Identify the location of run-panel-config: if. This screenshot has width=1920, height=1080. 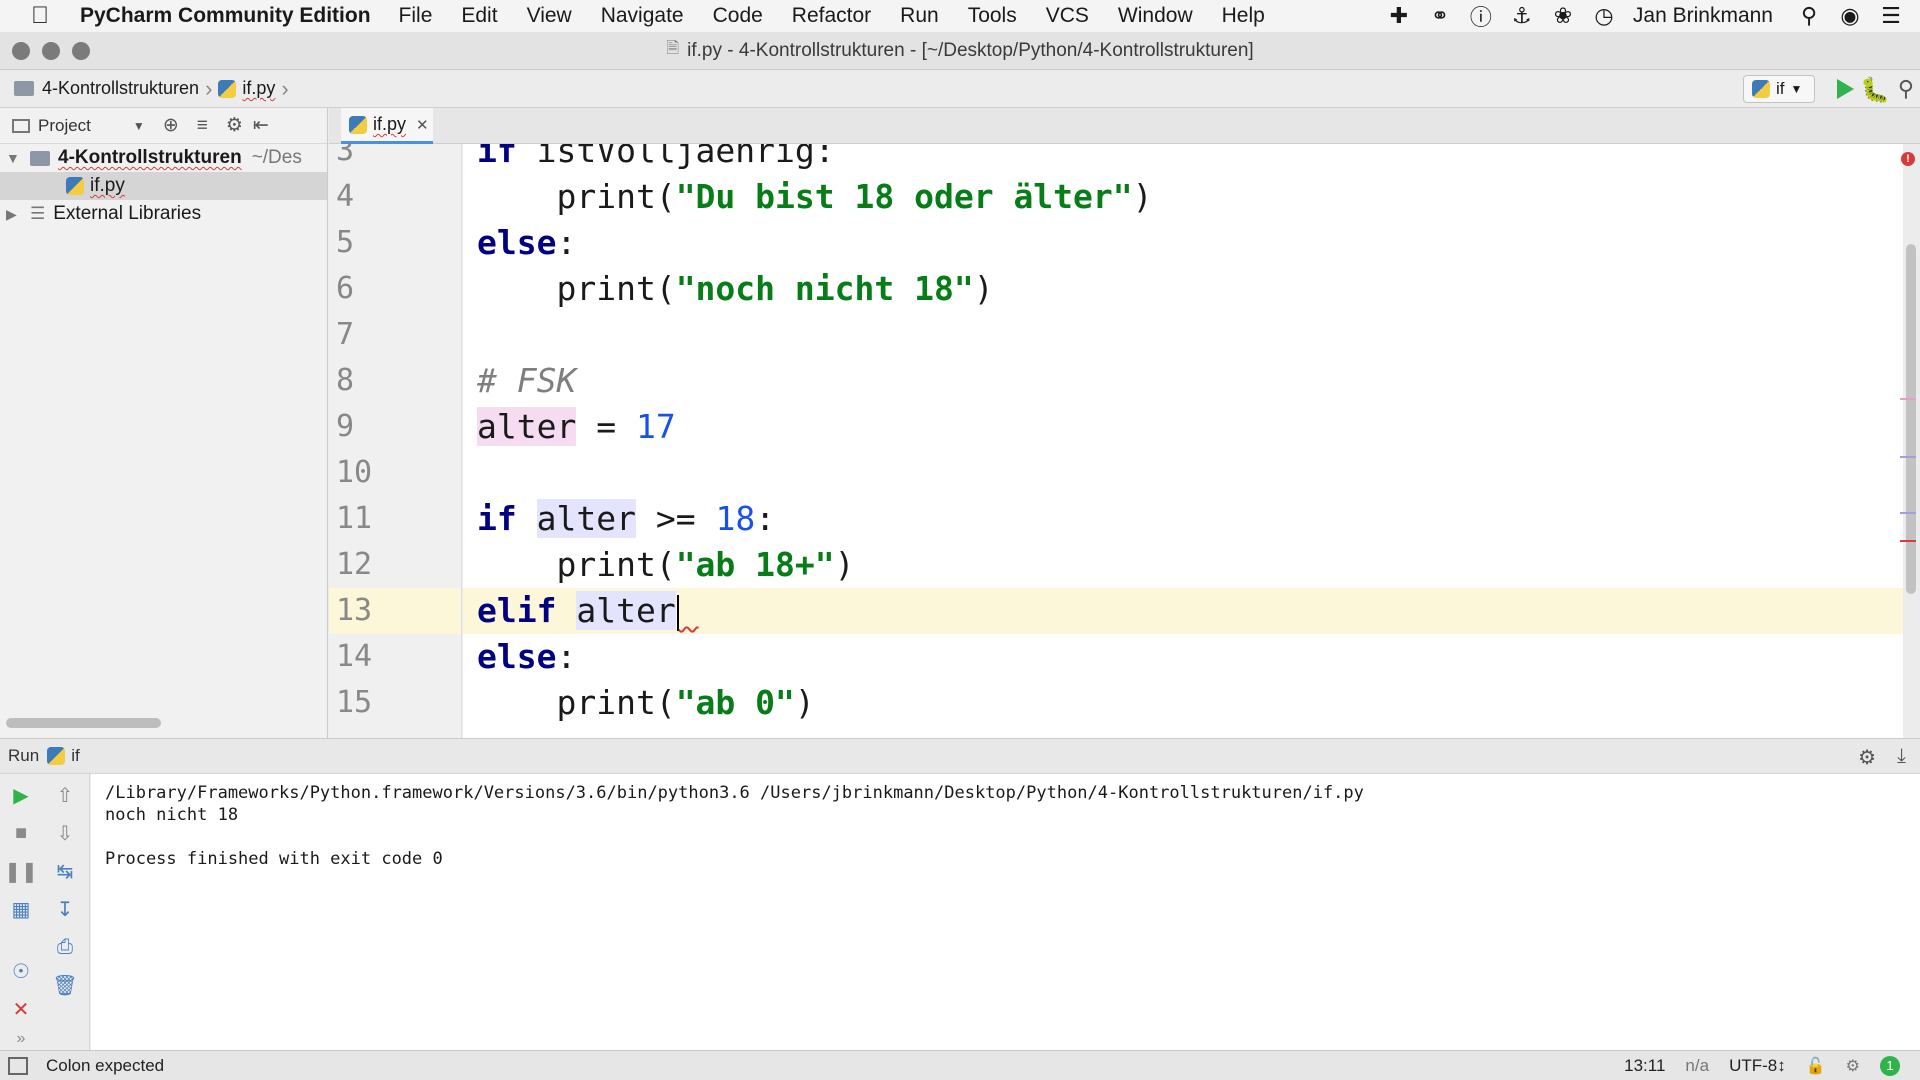
(75, 756).